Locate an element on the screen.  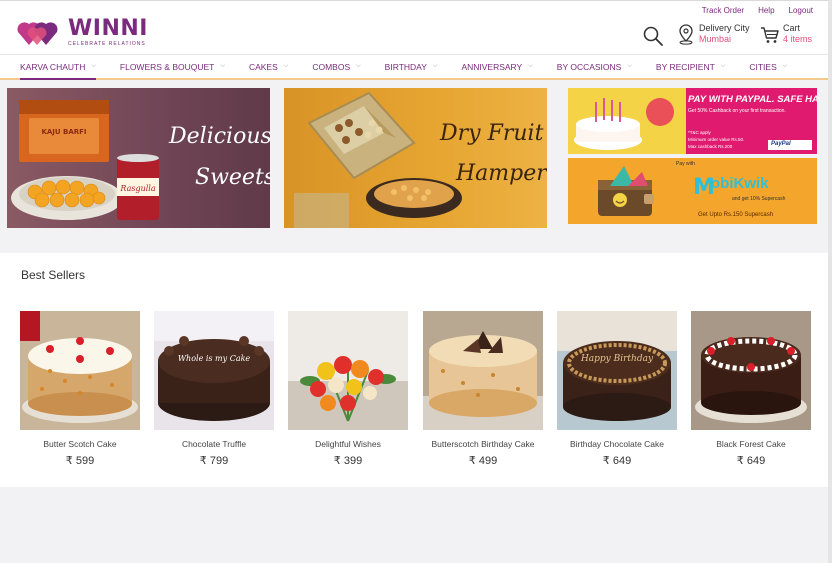
product-card: Whole is my Cake Chocolate Truffle ₹ 799 is located at coordinates (214, 389).